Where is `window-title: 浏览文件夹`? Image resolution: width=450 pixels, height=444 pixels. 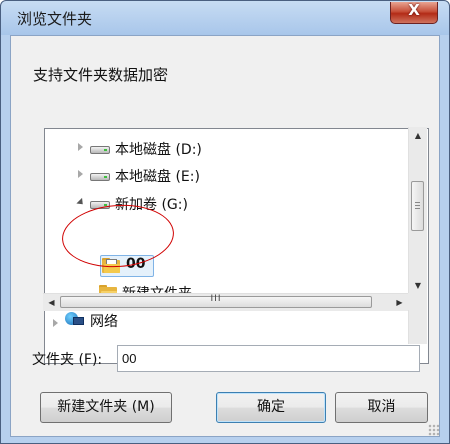 window-title: 浏览文件夹 is located at coordinates (55, 19).